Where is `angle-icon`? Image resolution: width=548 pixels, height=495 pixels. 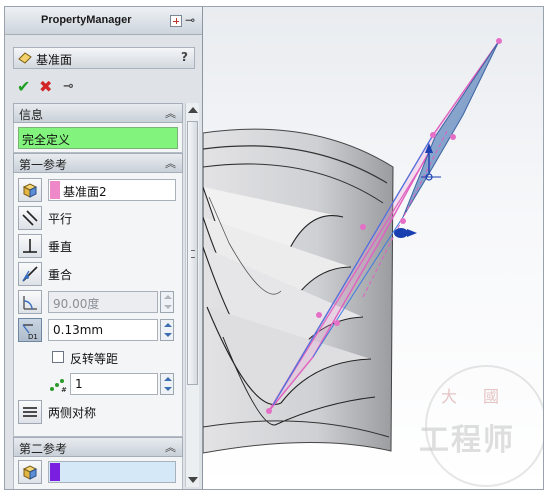 angle-icon is located at coordinates (30, 303).